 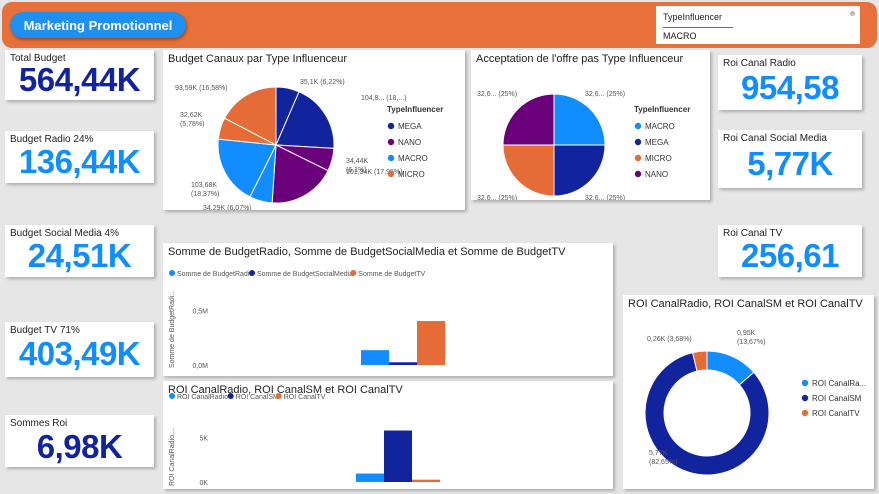 I want to click on legend-item: ROI CanalRadio, so click(x=202, y=397).